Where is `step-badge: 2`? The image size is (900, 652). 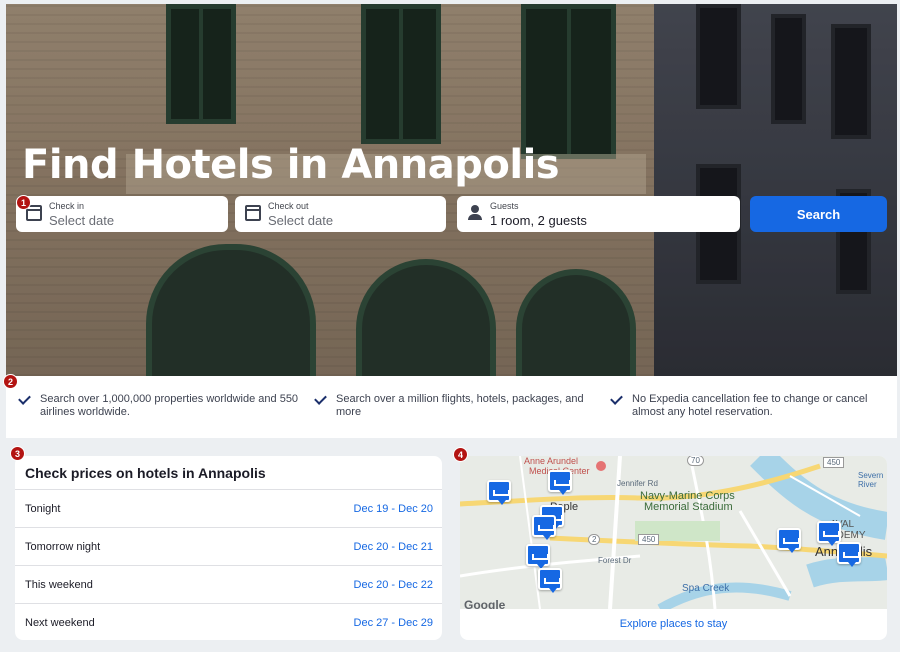
step-badge: 2 is located at coordinates (10, 381).